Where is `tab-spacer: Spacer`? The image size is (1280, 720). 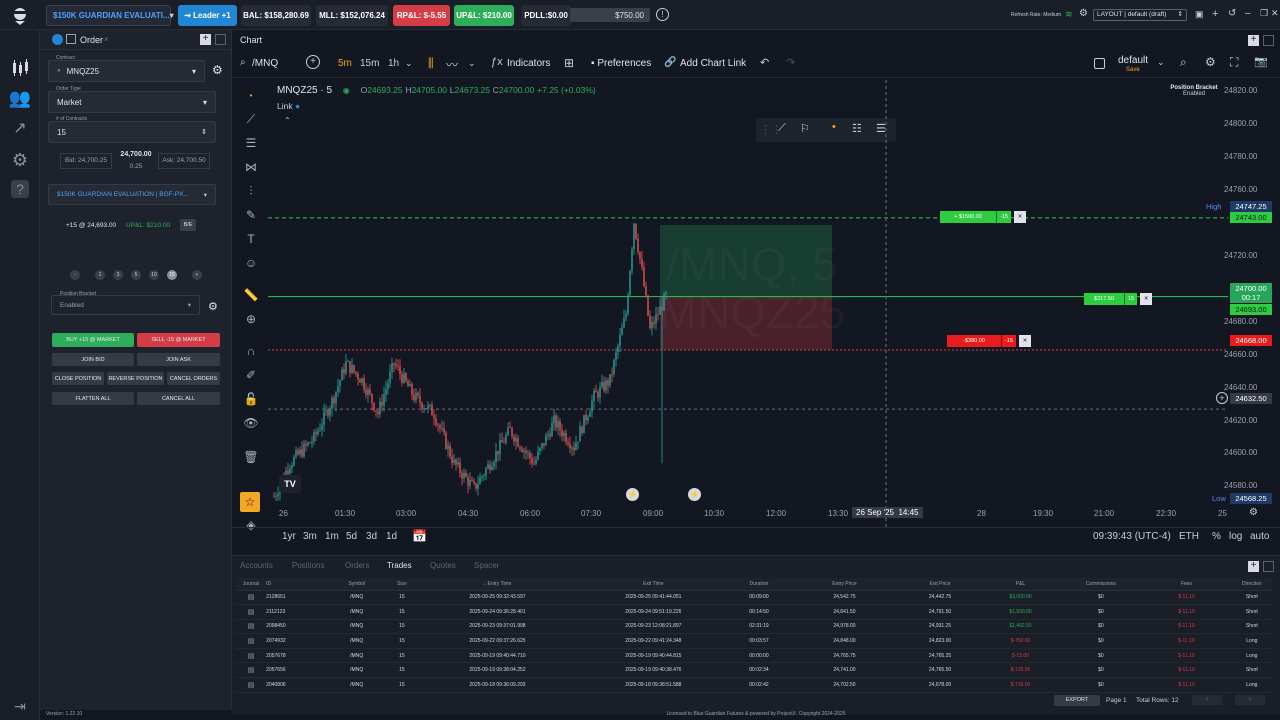
tab-spacer: Spacer is located at coordinates (486, 565).